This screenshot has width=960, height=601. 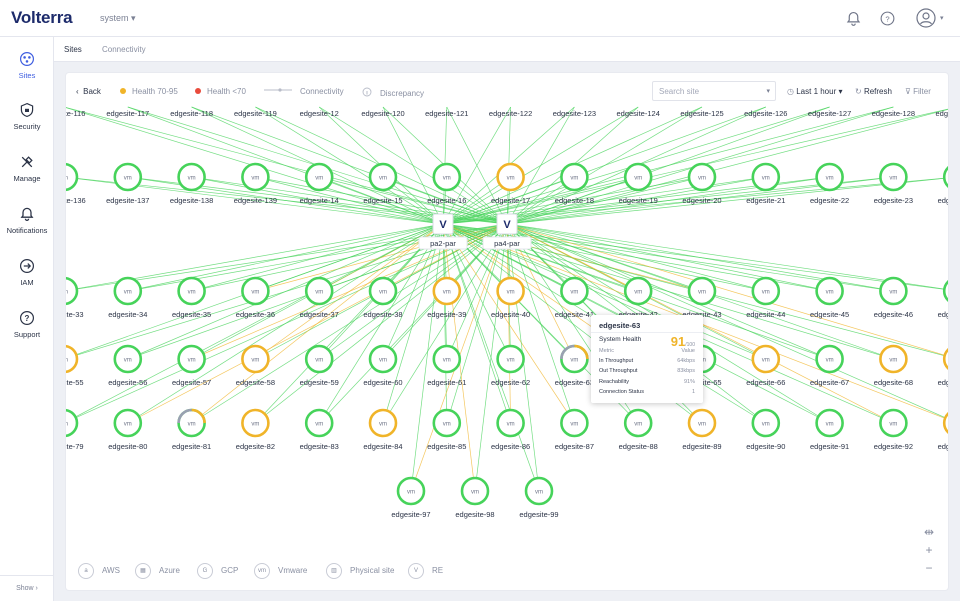 I want to click on zoom-in-button: +, so click(x=929, y=552).